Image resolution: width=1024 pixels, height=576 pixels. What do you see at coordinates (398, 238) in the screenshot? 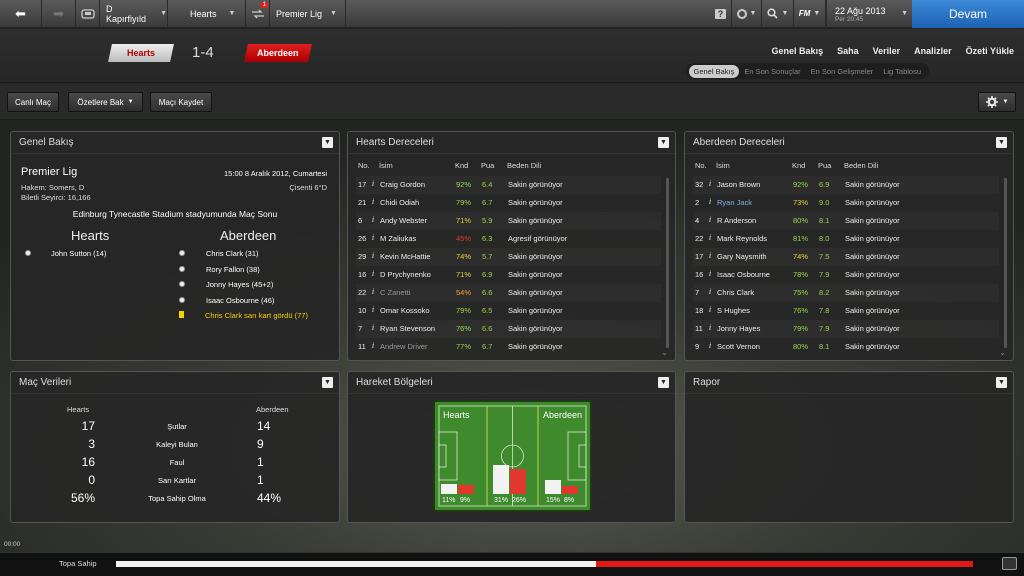
I see `player-name: M Zaliukas` at bounding box center [398, 238].